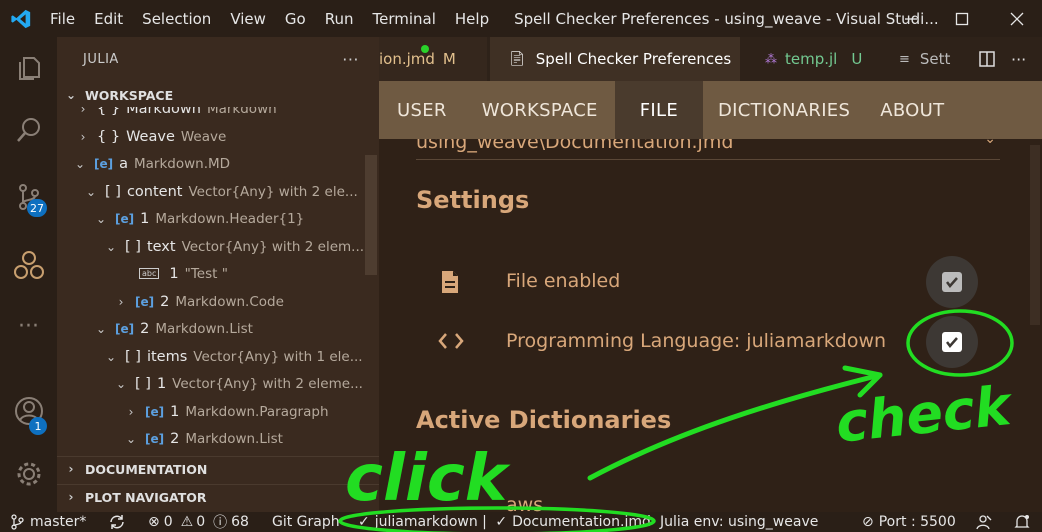 The height and width of the screenshot is (532, 1042). Describe the element at coordinates (350, 59) in the screenshot. I see `sidebar-more-button: ···` at that location.